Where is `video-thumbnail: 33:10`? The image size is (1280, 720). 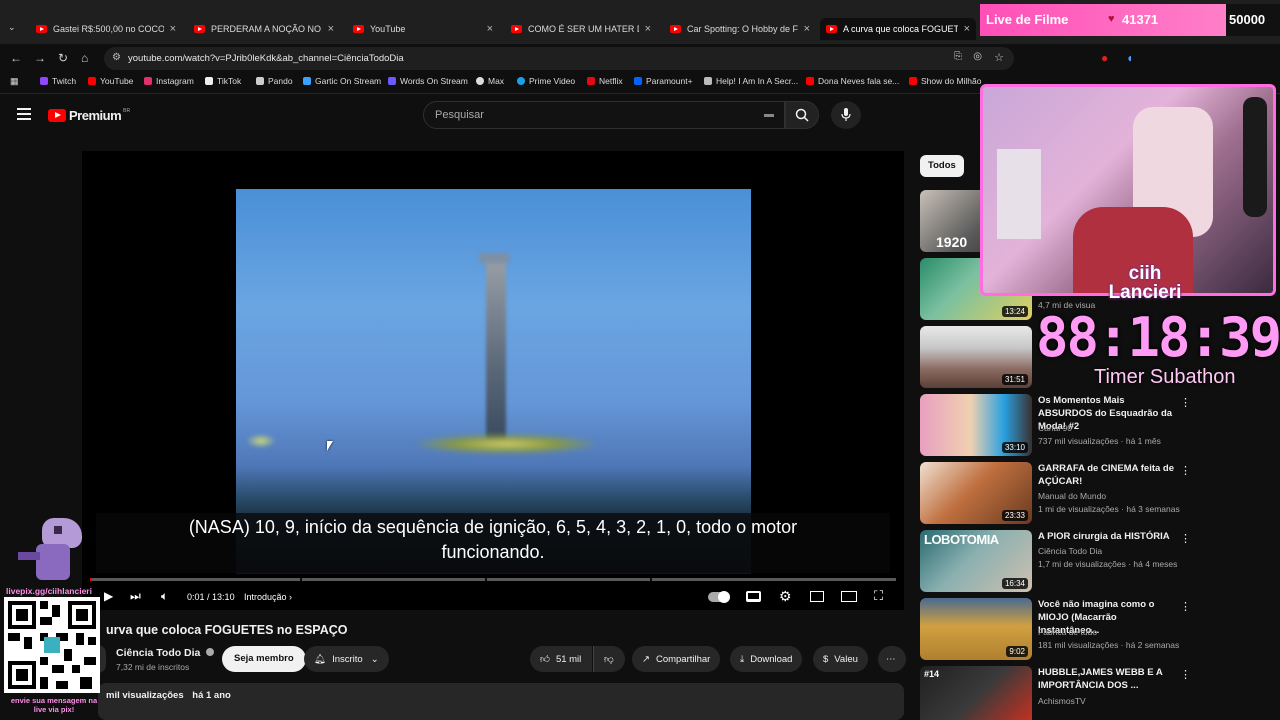 video-thumbnail: 33:10 is located at coordinates (976, 425).